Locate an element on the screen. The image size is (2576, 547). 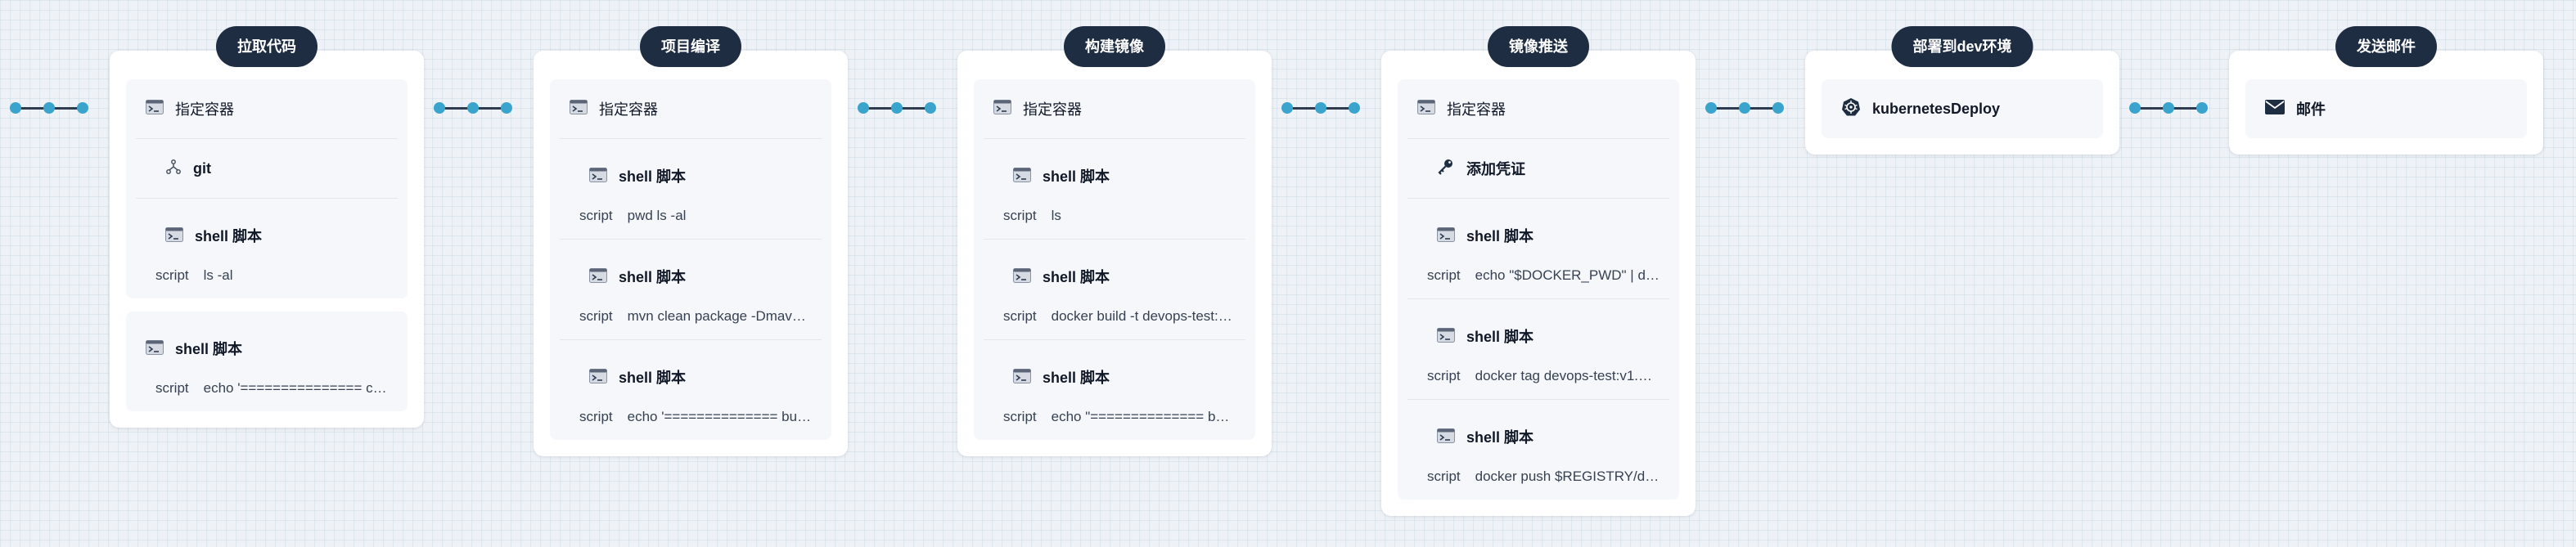
script-value: docker push $REGISTRY/devops-test:v1.0 is located at coordinates (1567, 476).